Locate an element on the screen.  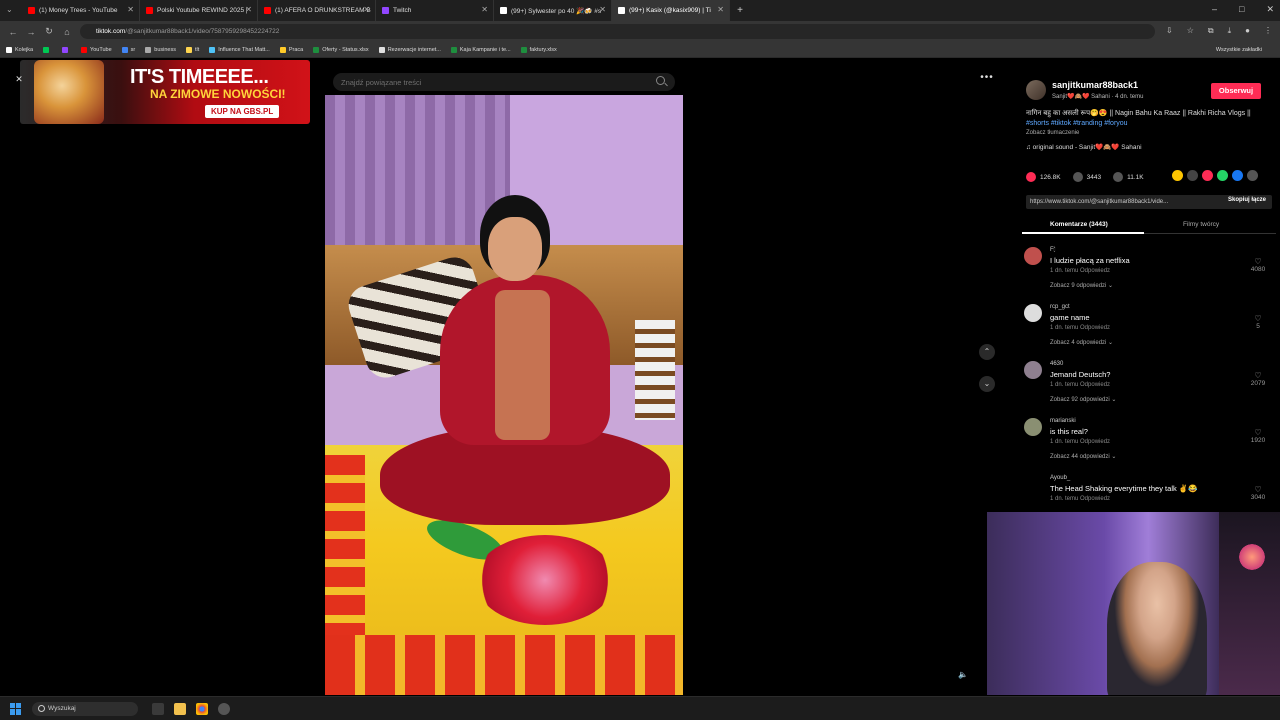
file-explorer-icon is located at coordinates (180, 708).